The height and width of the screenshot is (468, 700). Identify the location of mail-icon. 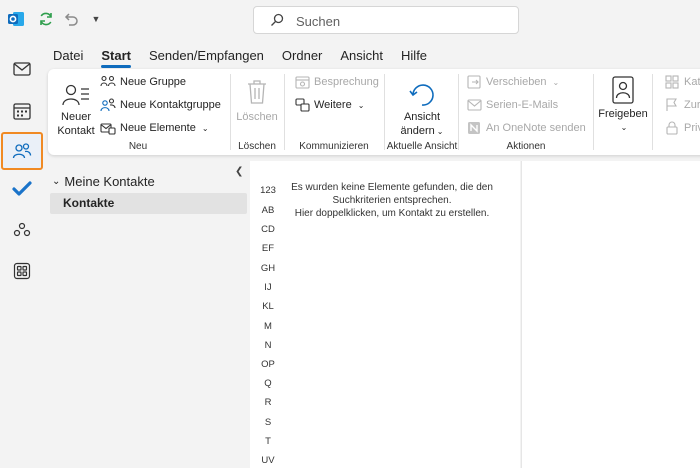
(22, 69).